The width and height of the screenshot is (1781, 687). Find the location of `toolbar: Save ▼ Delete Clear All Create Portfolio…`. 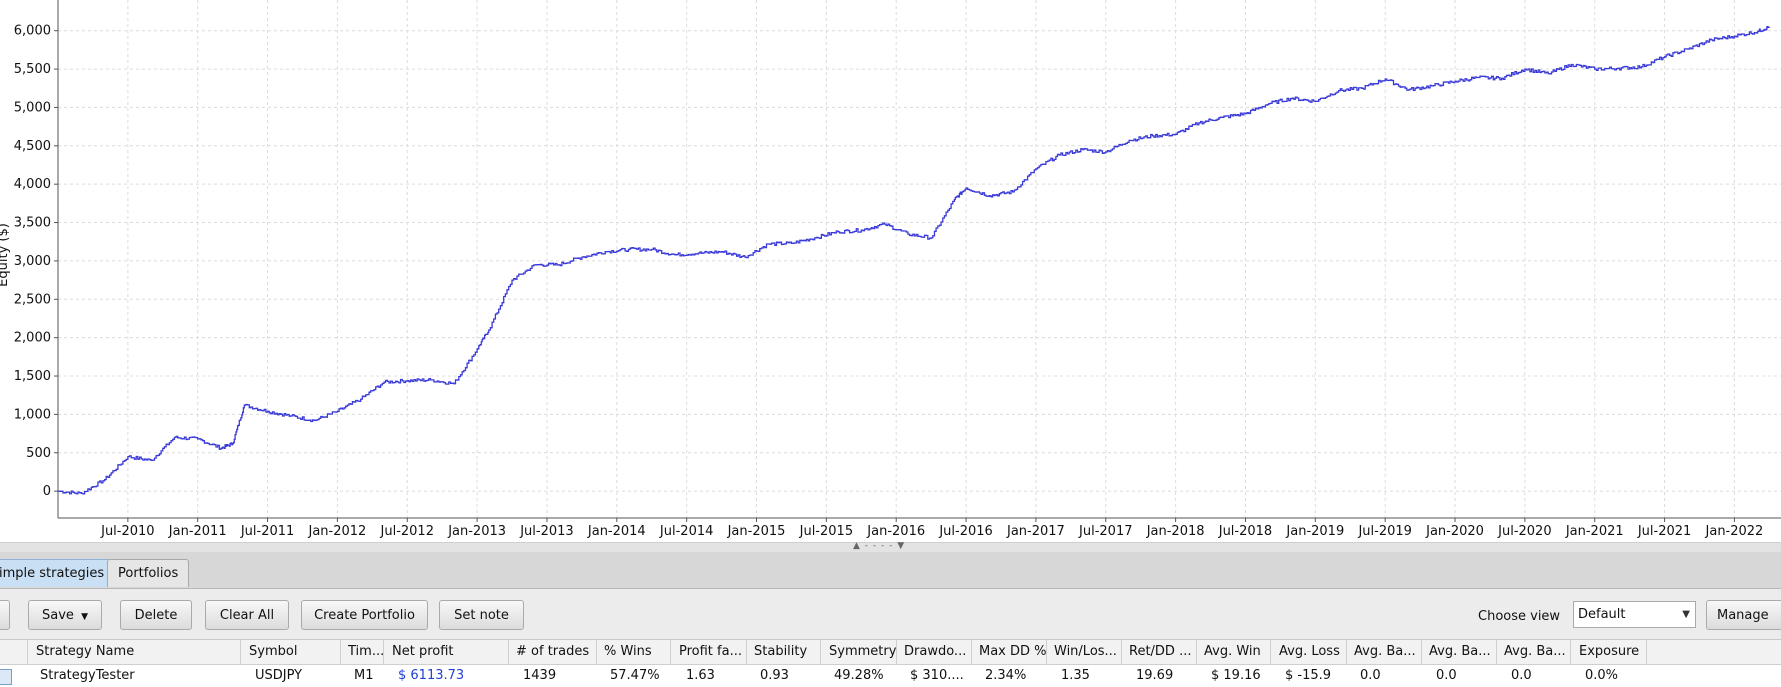

toolbar: Save ▼ Delete Clear All Create Portfolio… is located at coordinates (890, 614).